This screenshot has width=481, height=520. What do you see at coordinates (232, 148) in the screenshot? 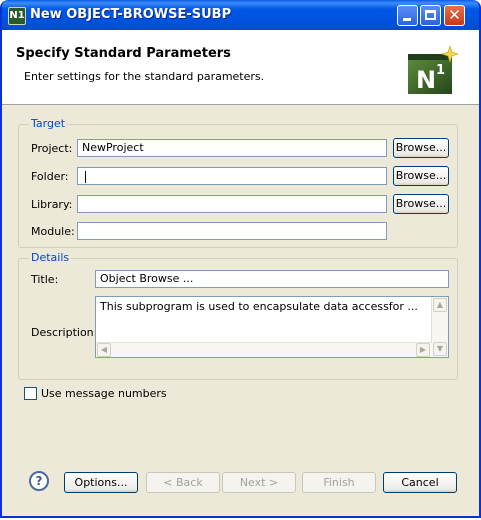
I see `project-field: NewProject` at bounding box center [232, 148].